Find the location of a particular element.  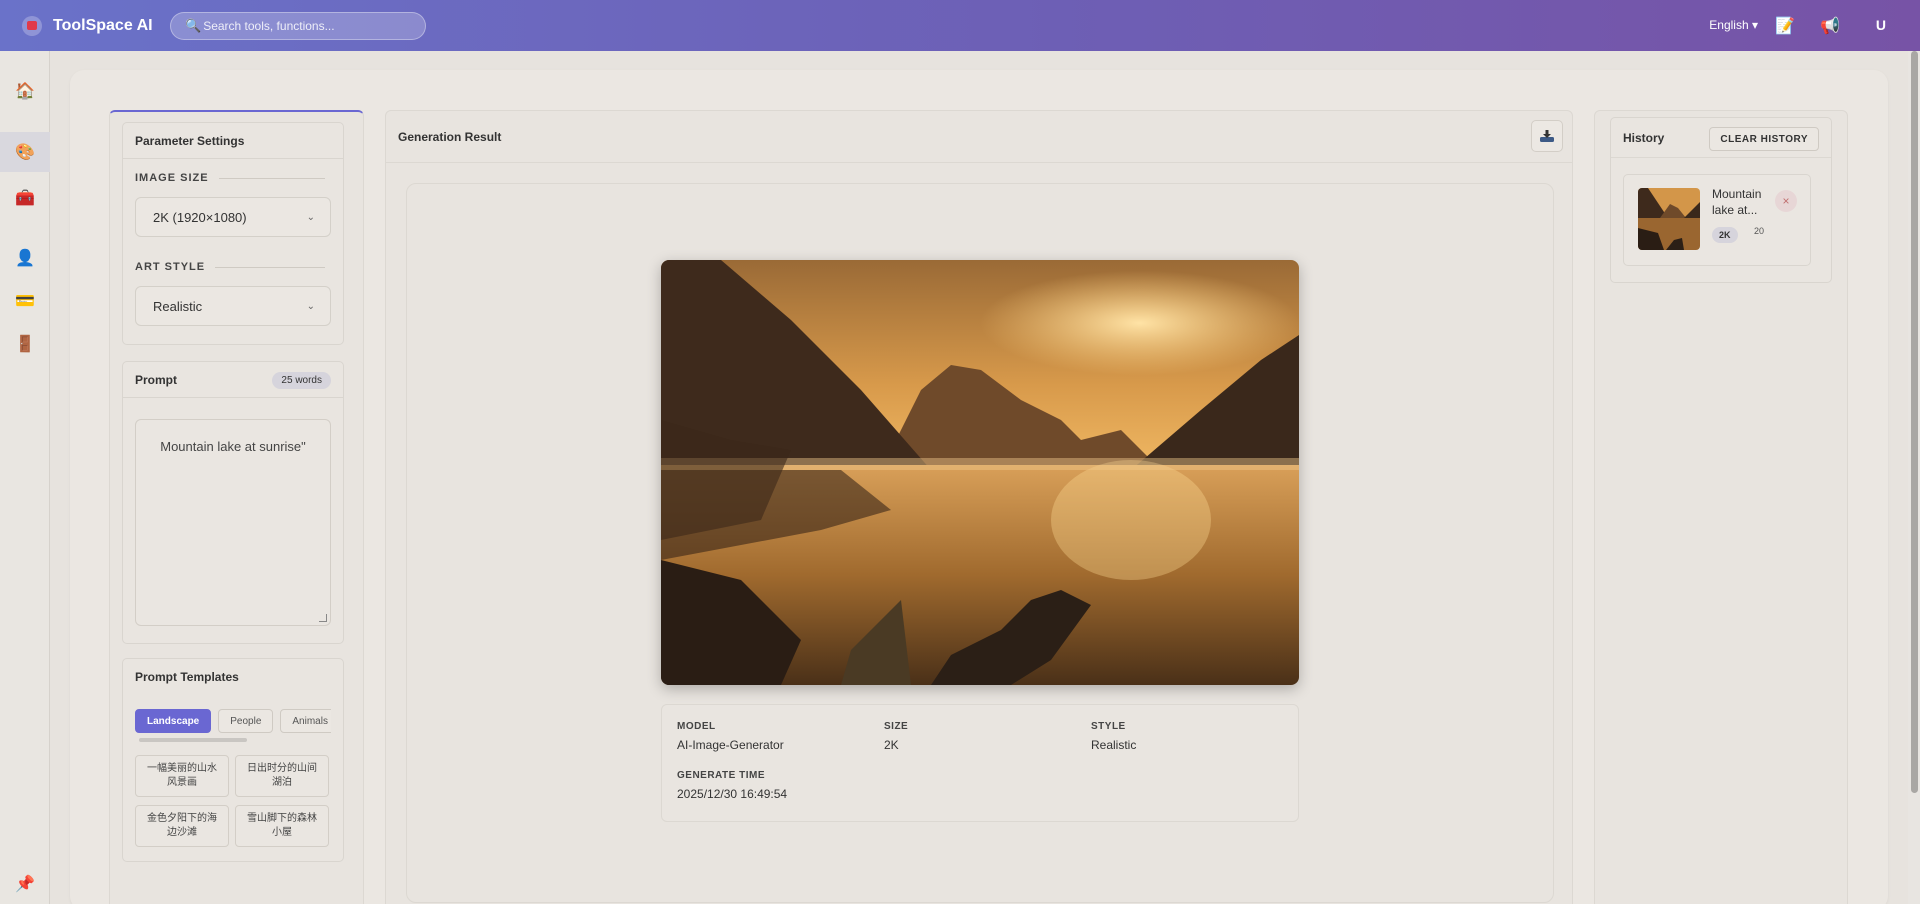

history-thumbnail-image is located at coordinates (1669, 219).